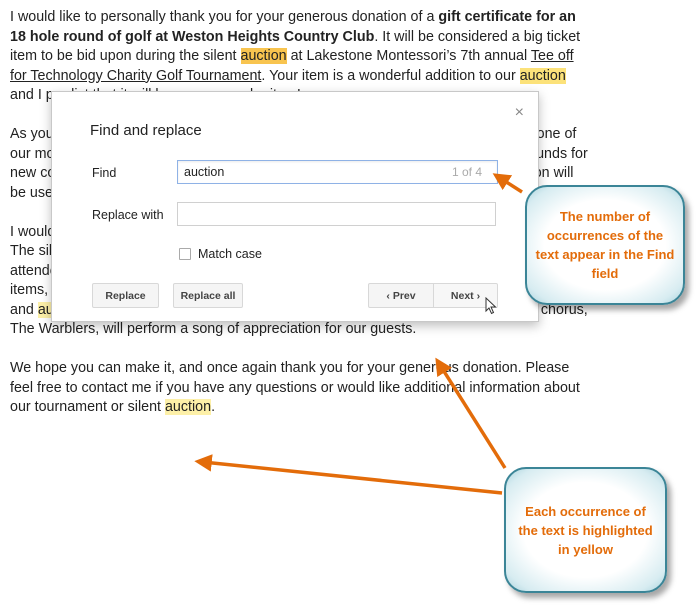 The width and height of the screenshot is (699, 605). What do you see at coordinates (125, 295) in the screenshot?
I see `replace-button: Replace` at bounding box center [125, 295].